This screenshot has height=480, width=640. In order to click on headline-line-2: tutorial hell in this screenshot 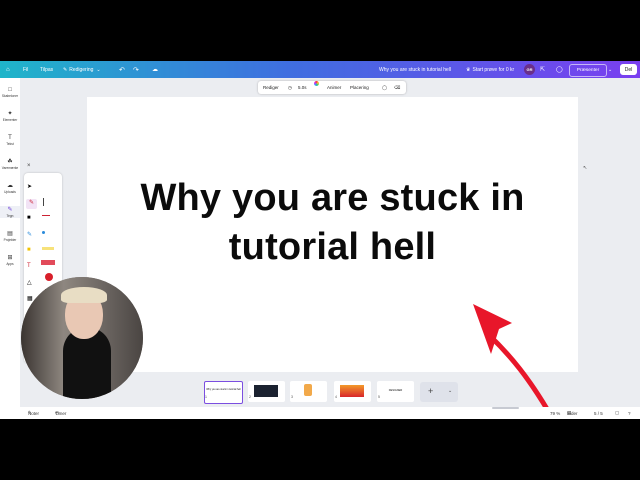, I will do `click(332, 247)`.